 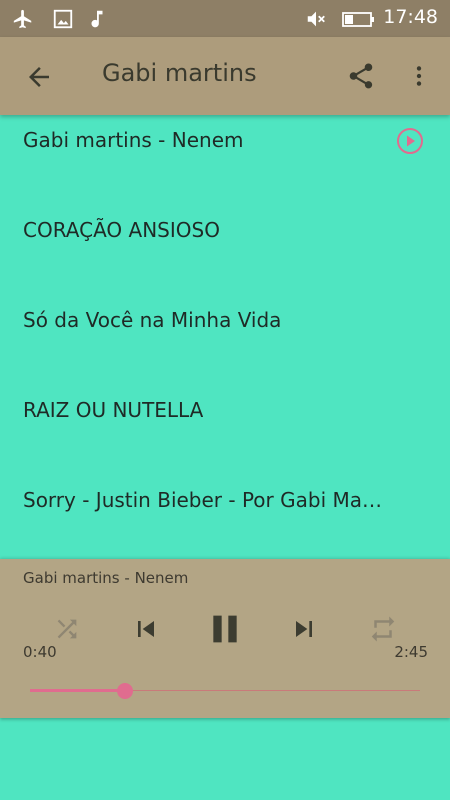 I want to click on song-title: Só da Você na Minha Vida, so click(x=152, y=320).